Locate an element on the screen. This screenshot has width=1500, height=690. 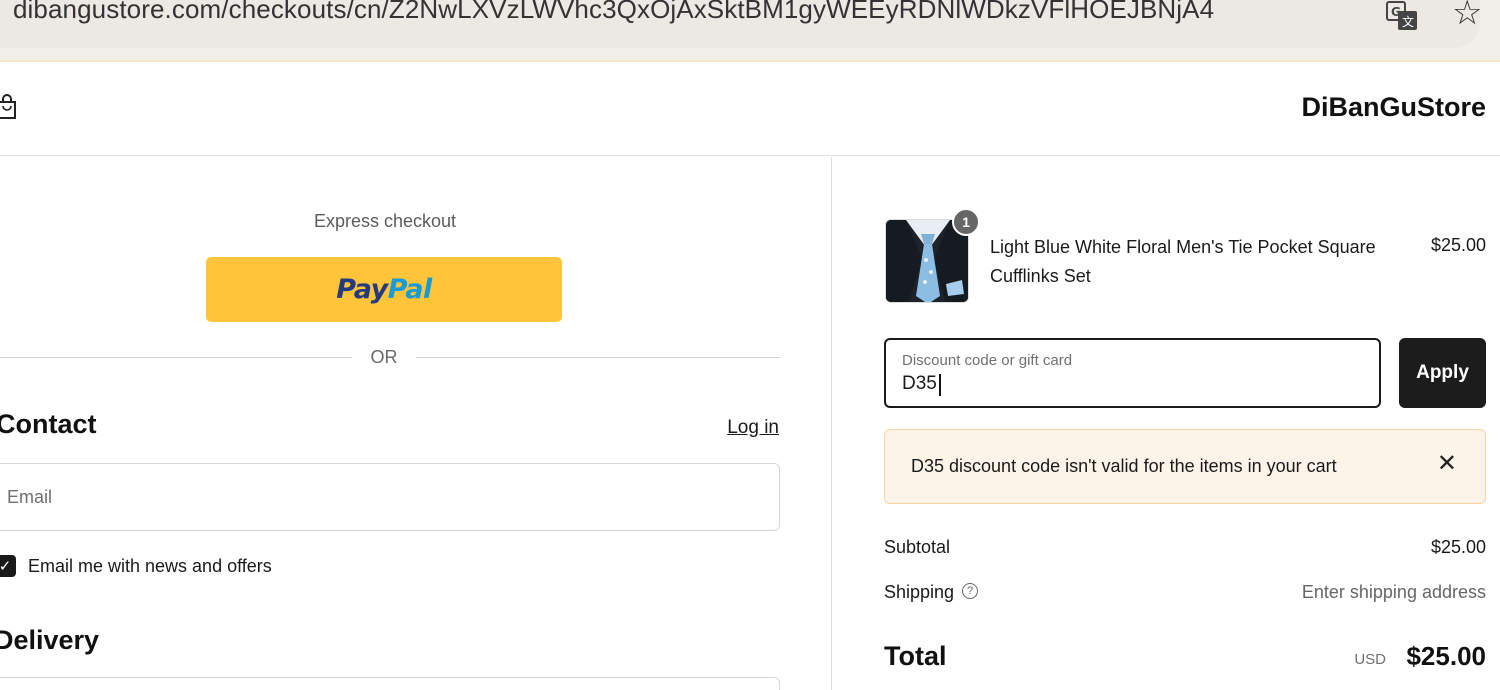
paypal-logo: PayPal is located at coordinates (384, 289).